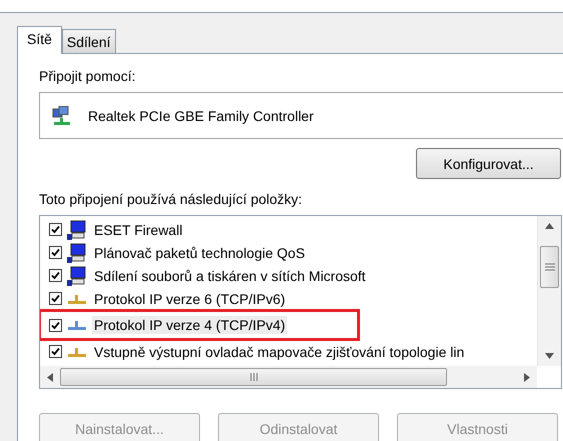 The width and height of the screenshot is (563, 441). Describe the element at coordinates (138, 229) in the screenshot. I see `list-item: ESET Firewall` at that location.